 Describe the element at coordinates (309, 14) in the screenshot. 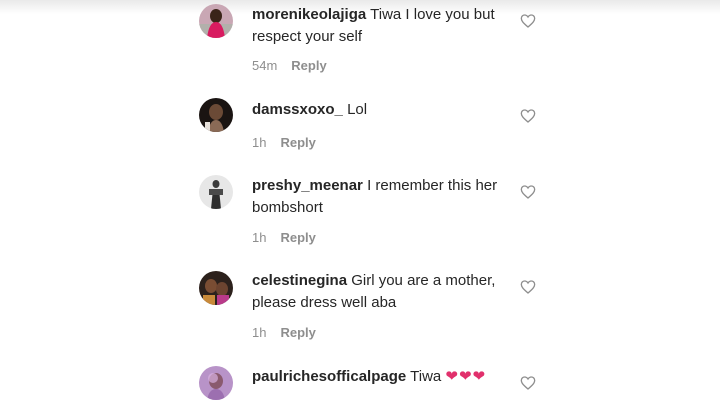

I see `comment-username: morenikeolajiga` at that location.